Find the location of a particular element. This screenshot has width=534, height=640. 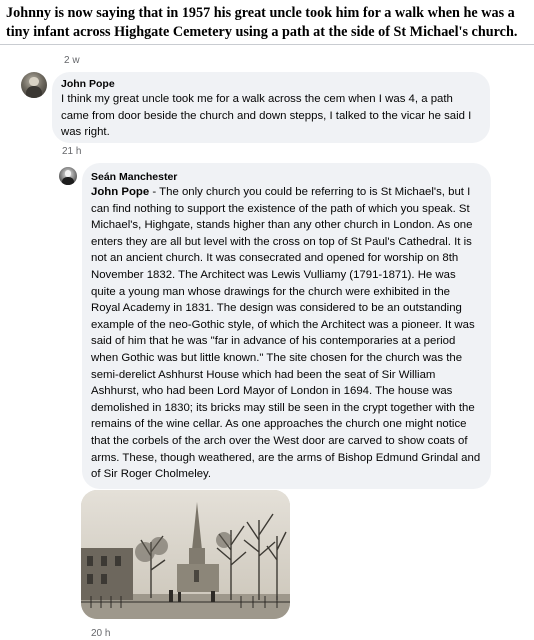

comment-author: John Pope is located at coordinates (270, 84).